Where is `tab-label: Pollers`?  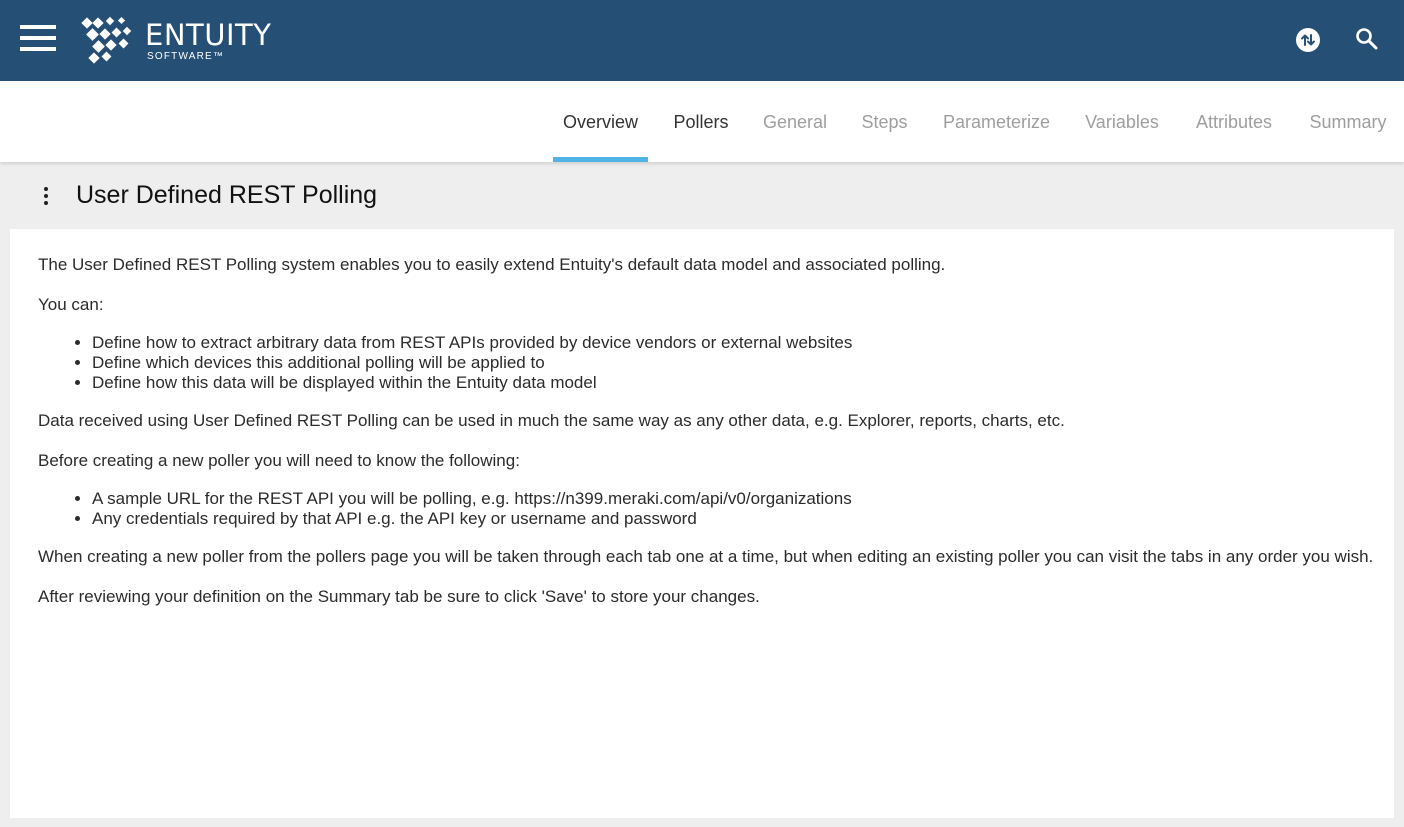 tab-label: Pollers is located at coordinates (701, 122).